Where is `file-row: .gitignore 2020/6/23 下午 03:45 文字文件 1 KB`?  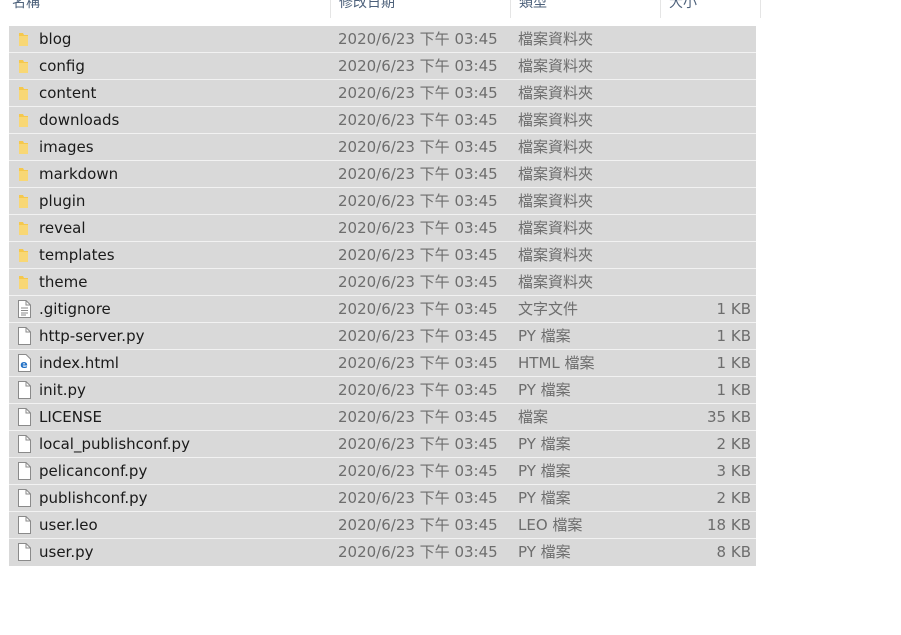 file-row: .gitignore 2020/6/23 下午 03:45 文字文件 1 KB is located at coordinates (382, 309).